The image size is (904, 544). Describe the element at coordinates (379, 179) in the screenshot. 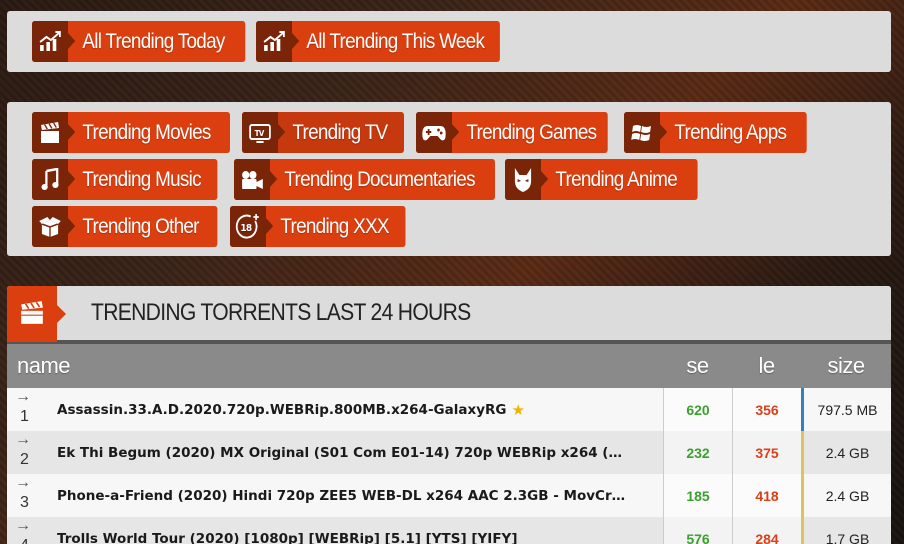

I see `trending-documentaries-label: Trending Documentaries` at that location.